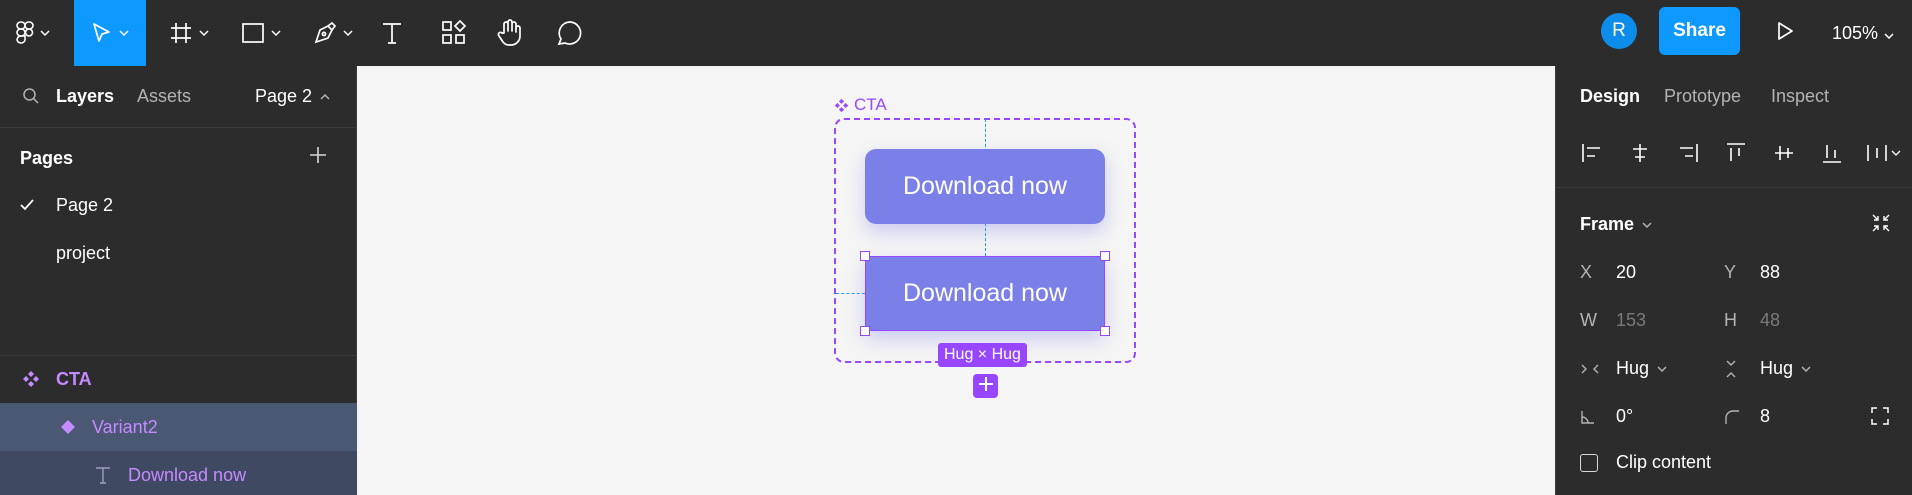 The width and height of the screenshot is (1912, 495). Describe the element at coordinates (1105, 256) in the screenshot. I see `resize-handle-top-right` at that location.